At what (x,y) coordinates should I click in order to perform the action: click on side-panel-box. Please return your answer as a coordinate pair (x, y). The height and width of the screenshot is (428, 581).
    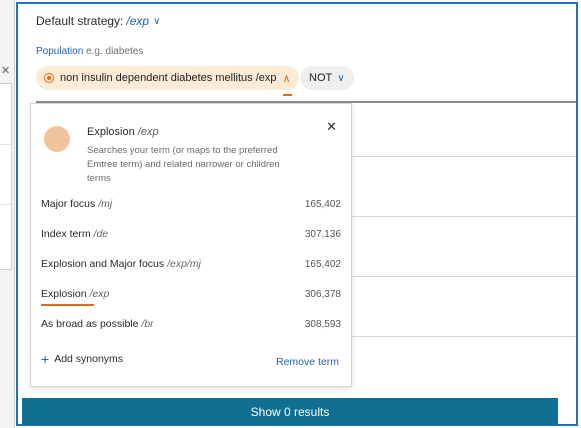
    Looking at the image, I should click on (6, 176).